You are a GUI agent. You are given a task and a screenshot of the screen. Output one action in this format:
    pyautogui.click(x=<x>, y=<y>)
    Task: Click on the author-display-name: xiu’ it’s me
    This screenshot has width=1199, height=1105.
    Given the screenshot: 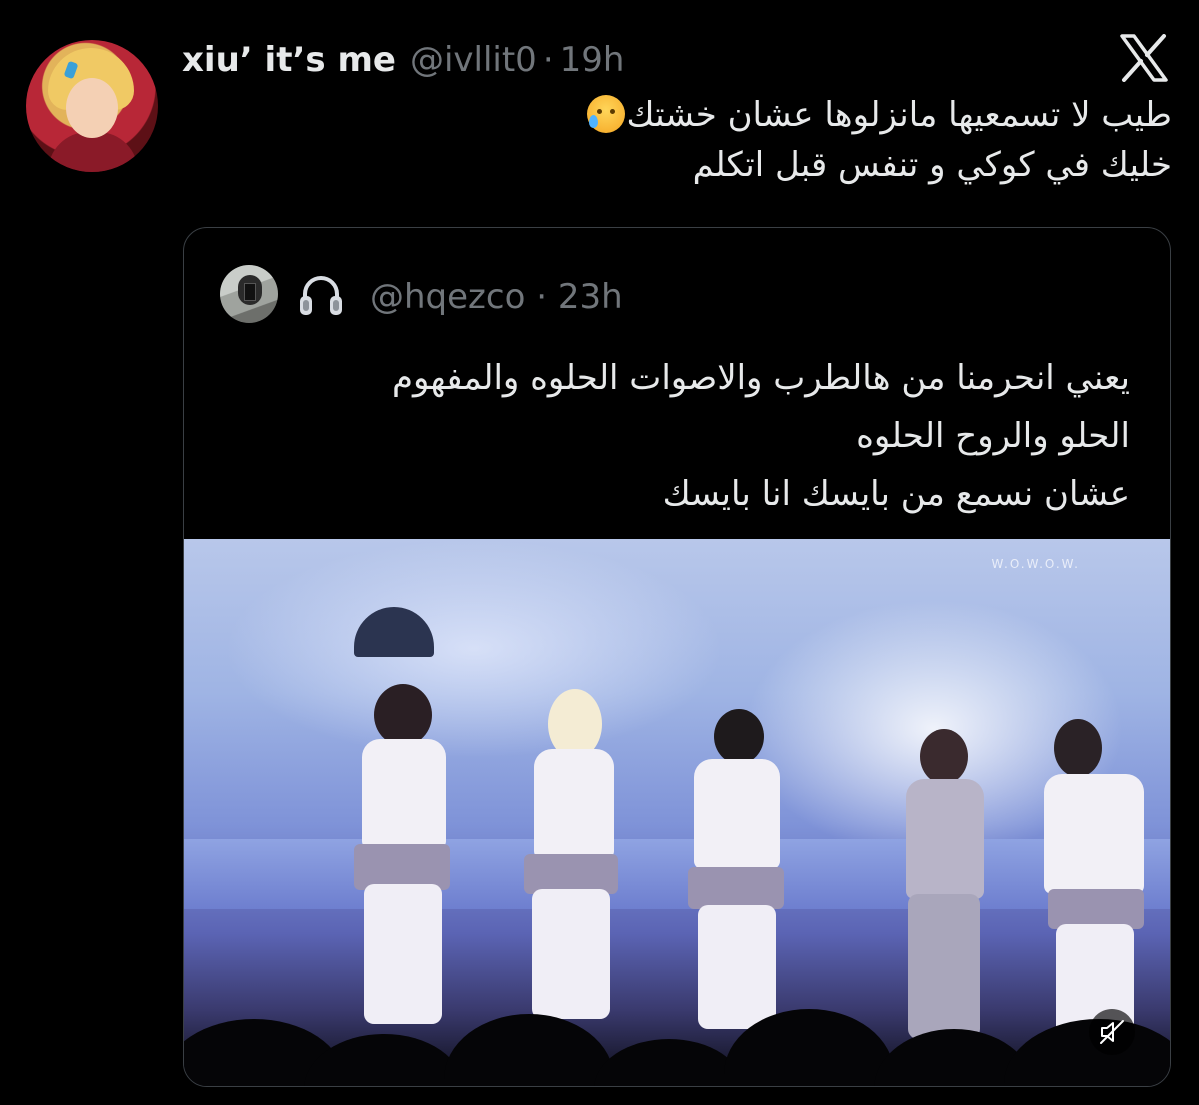 What is the action you would take?
    pyautogui.click(x=289, y=60)
    